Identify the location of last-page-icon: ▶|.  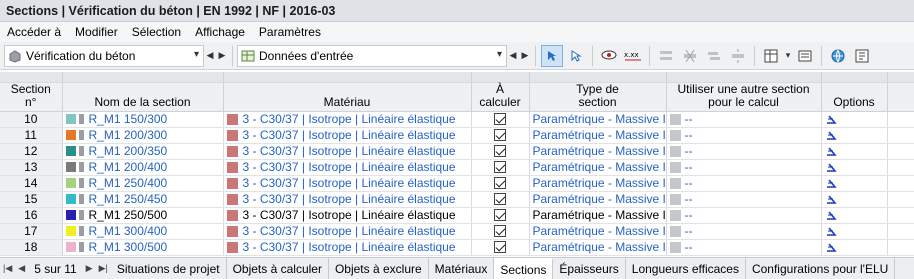
(103, 268).